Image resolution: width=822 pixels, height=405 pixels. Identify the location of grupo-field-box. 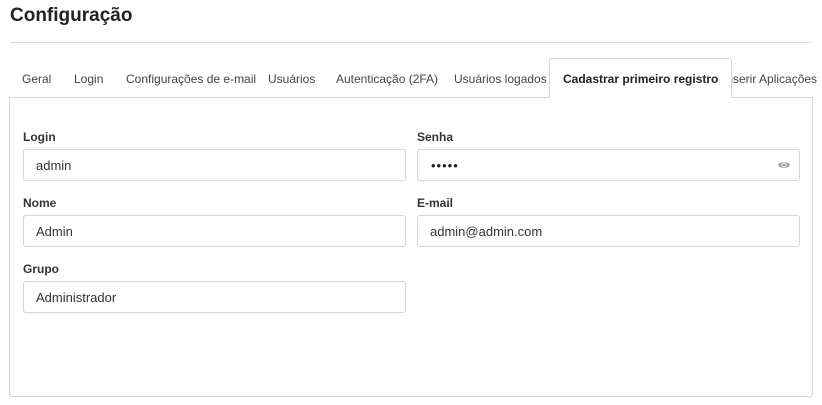
(214, 297).